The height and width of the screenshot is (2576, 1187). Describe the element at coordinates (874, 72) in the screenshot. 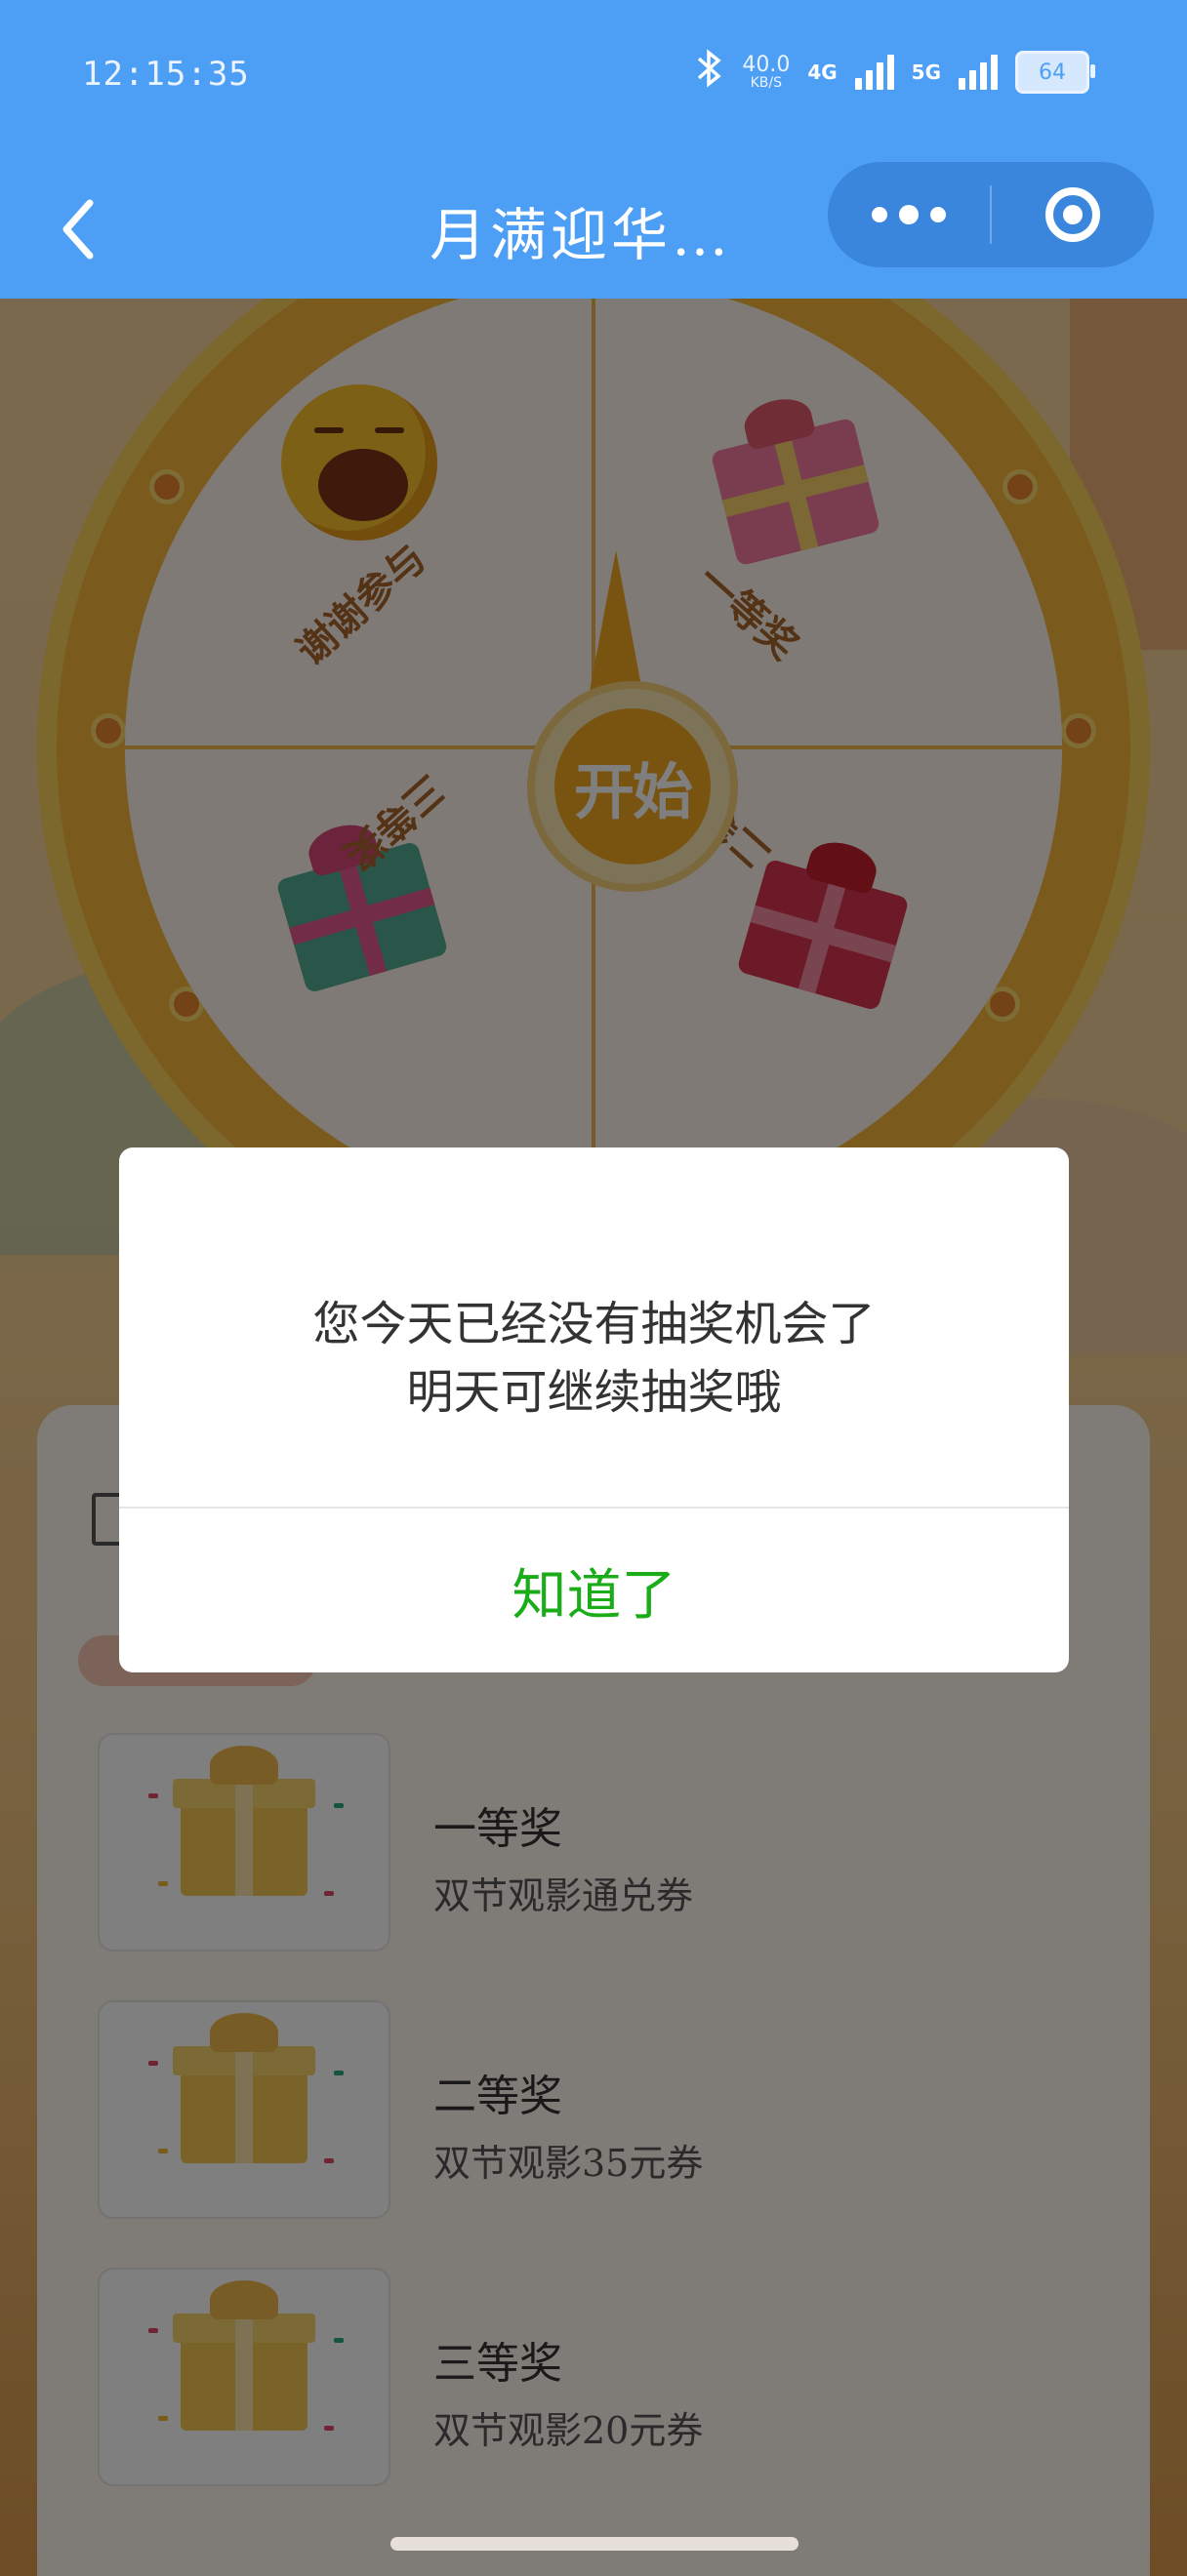

I see `signal-4g-icon` at that location.